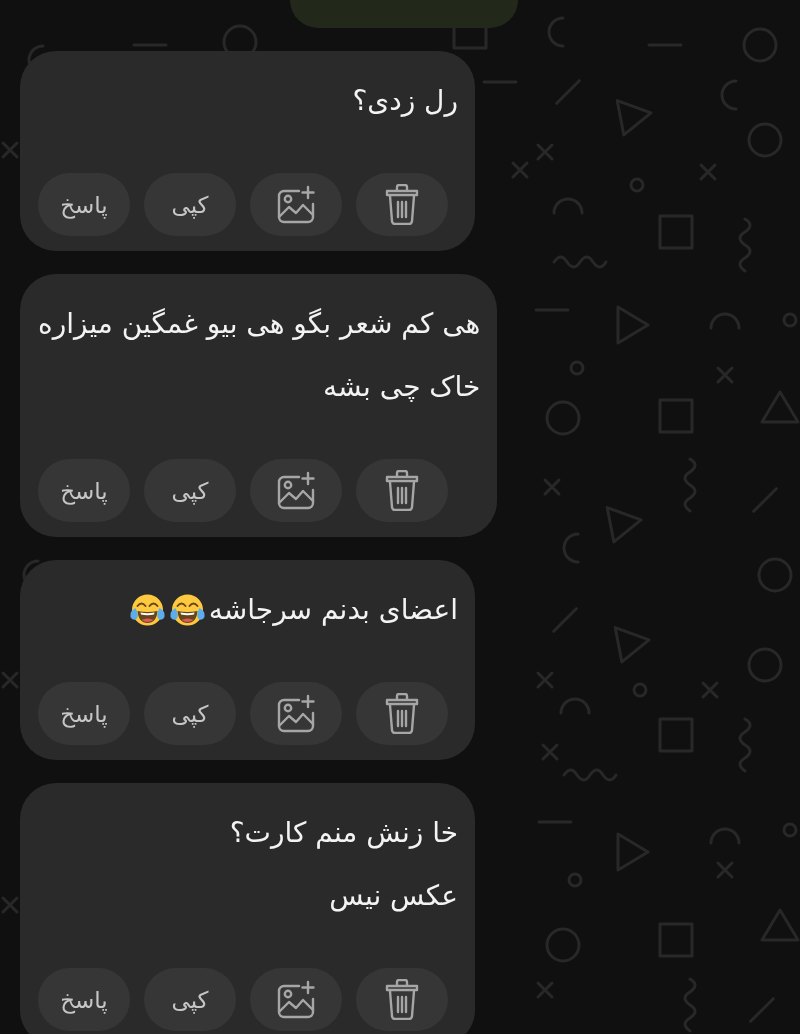  What do you see at coordinates (402, 387) in the screenshot?
I see `message-text: خاک چی بشه` at bounding box center [402, 387].